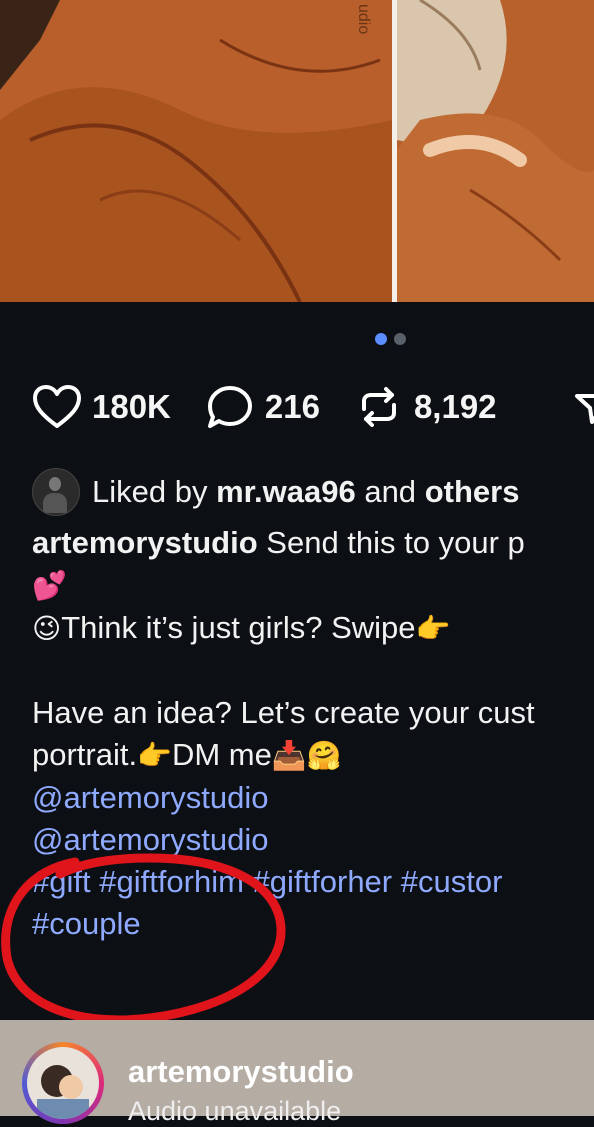  Describe the element at coordinates (241, 1072) in the screenshot. I see `audio-username: artemorystudio` at that location.